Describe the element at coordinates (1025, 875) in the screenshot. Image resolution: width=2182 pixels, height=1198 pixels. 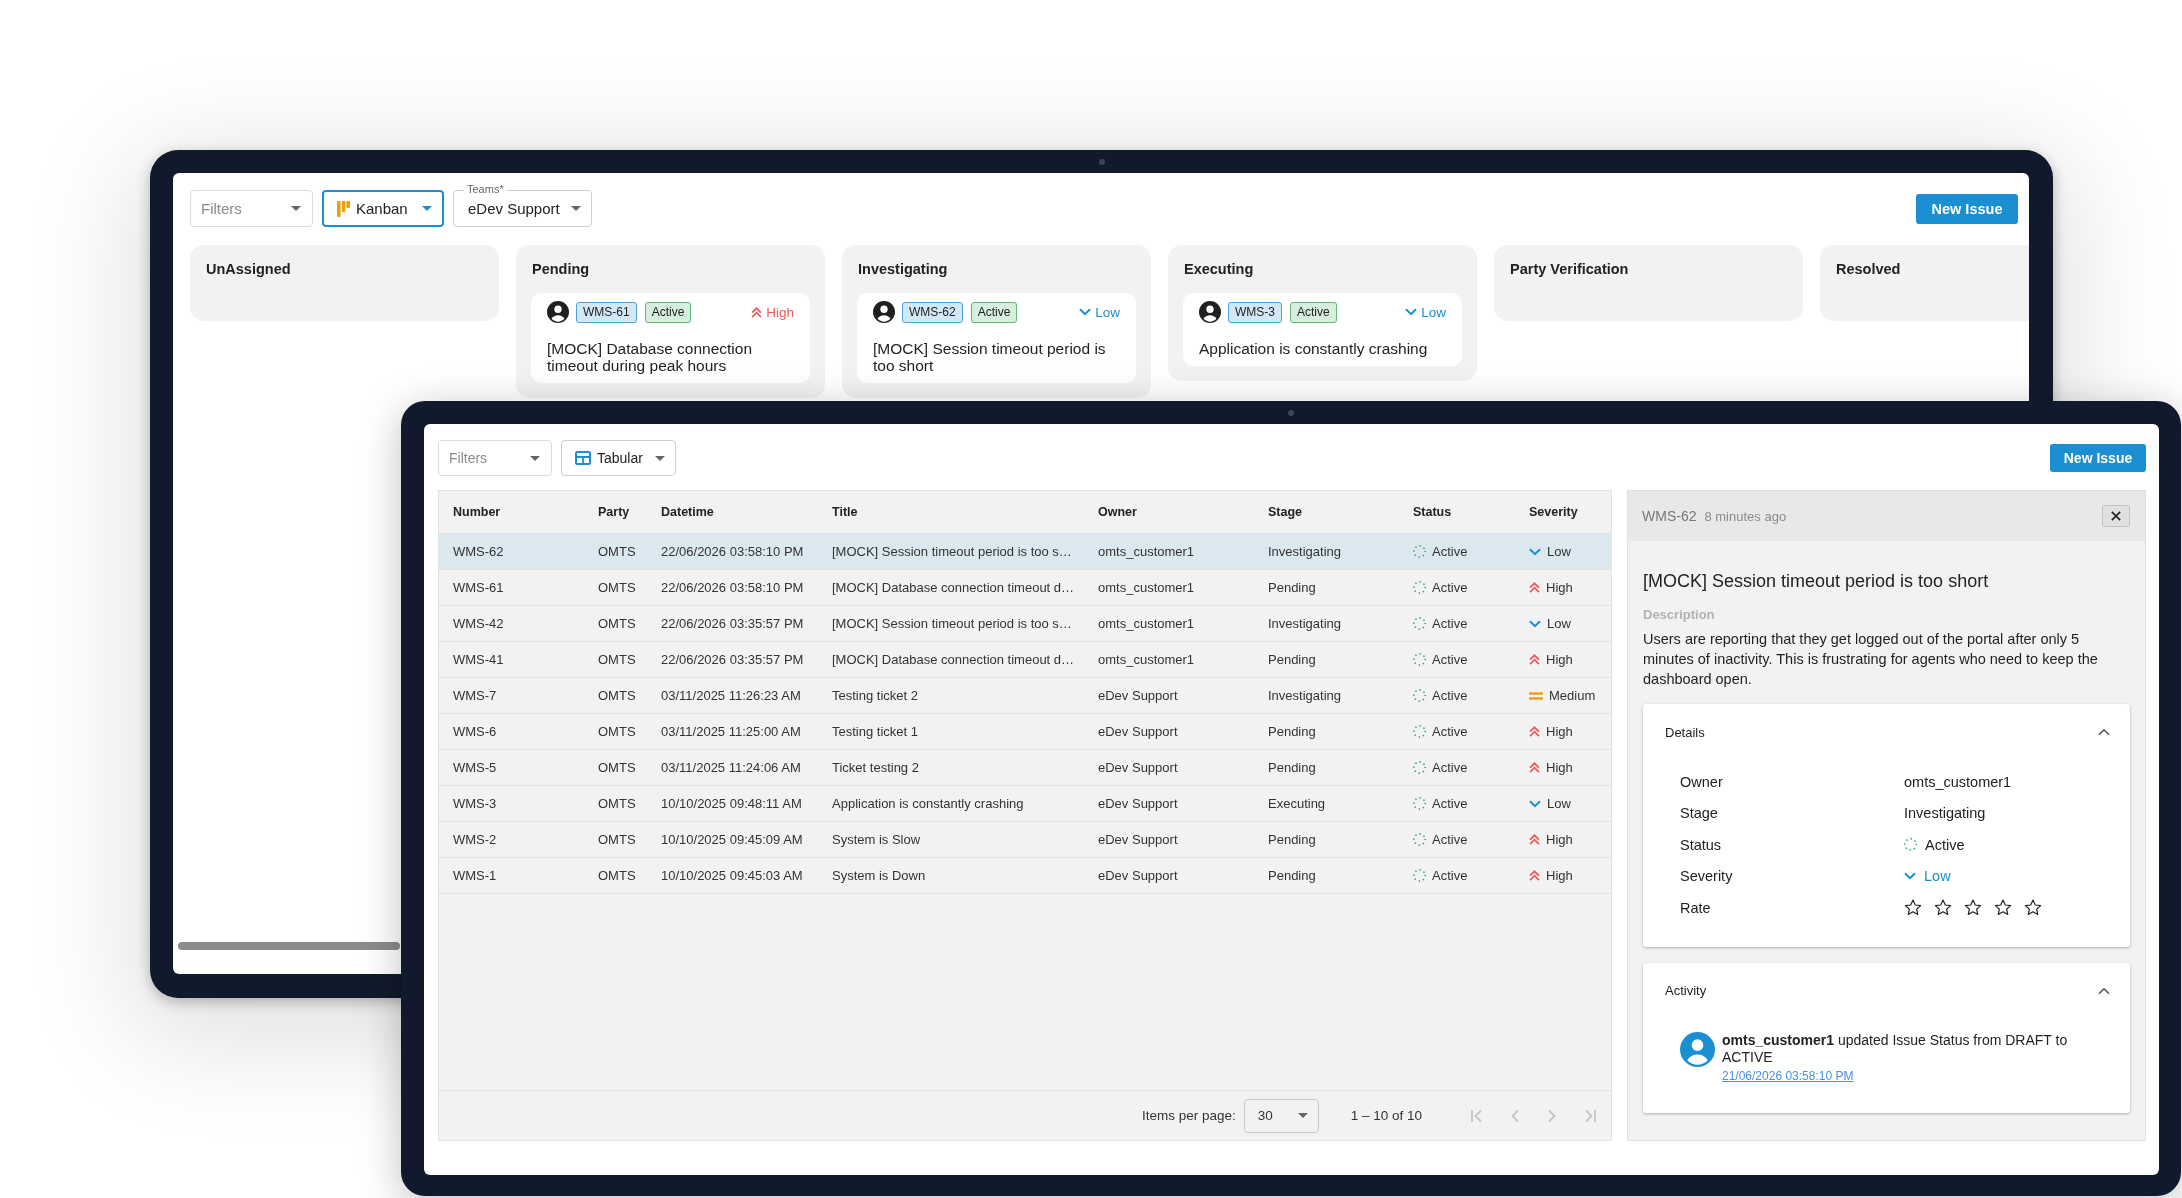
I see `table-row: WMS-1 OMTS 10/10/2025 09:45:03 AM System is Down eDev Support Pending Active High` at that location.